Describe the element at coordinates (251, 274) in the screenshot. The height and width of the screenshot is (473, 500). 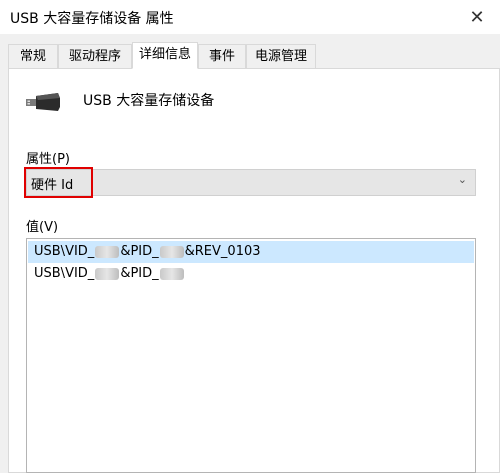
I see `list-item: USB\VID_ &PID_` at that location.